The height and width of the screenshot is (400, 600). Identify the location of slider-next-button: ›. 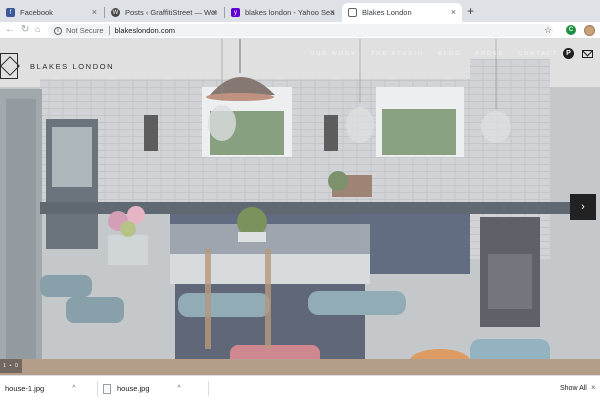
(583, 207).